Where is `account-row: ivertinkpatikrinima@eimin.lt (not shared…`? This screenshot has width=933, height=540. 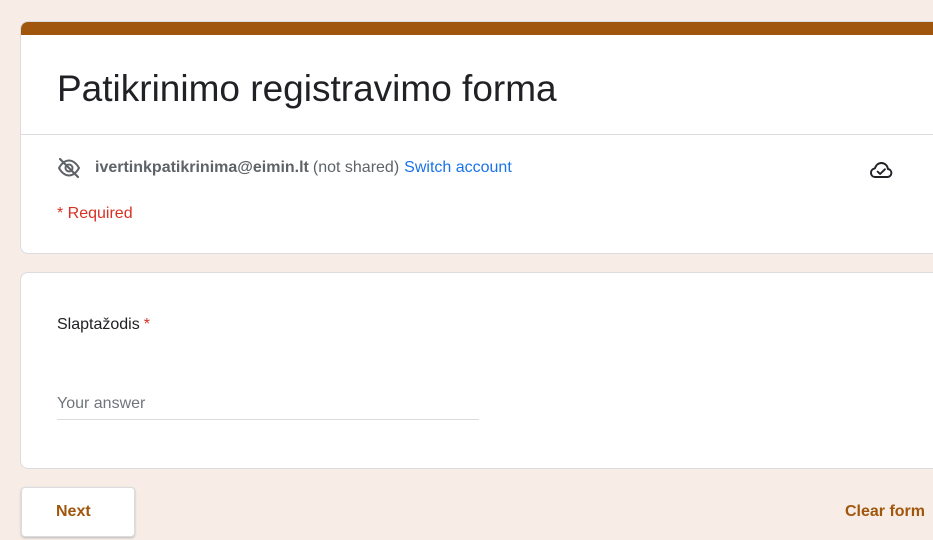
account-row: ivertinkpatikrinima@eimin.lt (not shared… is located at coordinates (284, 168).